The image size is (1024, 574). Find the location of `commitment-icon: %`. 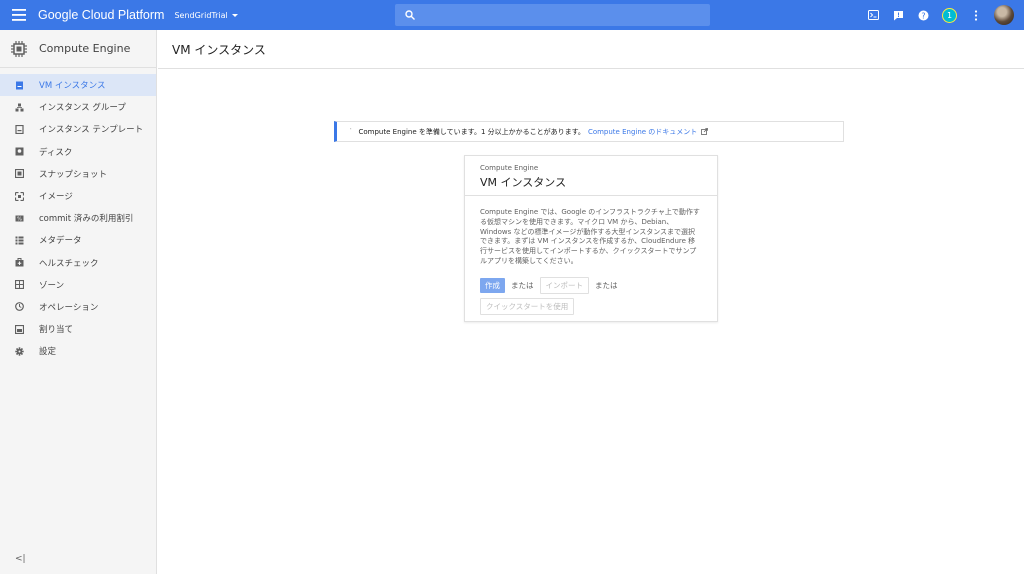

commitment-icon: % is located at coordinates (19, 218).